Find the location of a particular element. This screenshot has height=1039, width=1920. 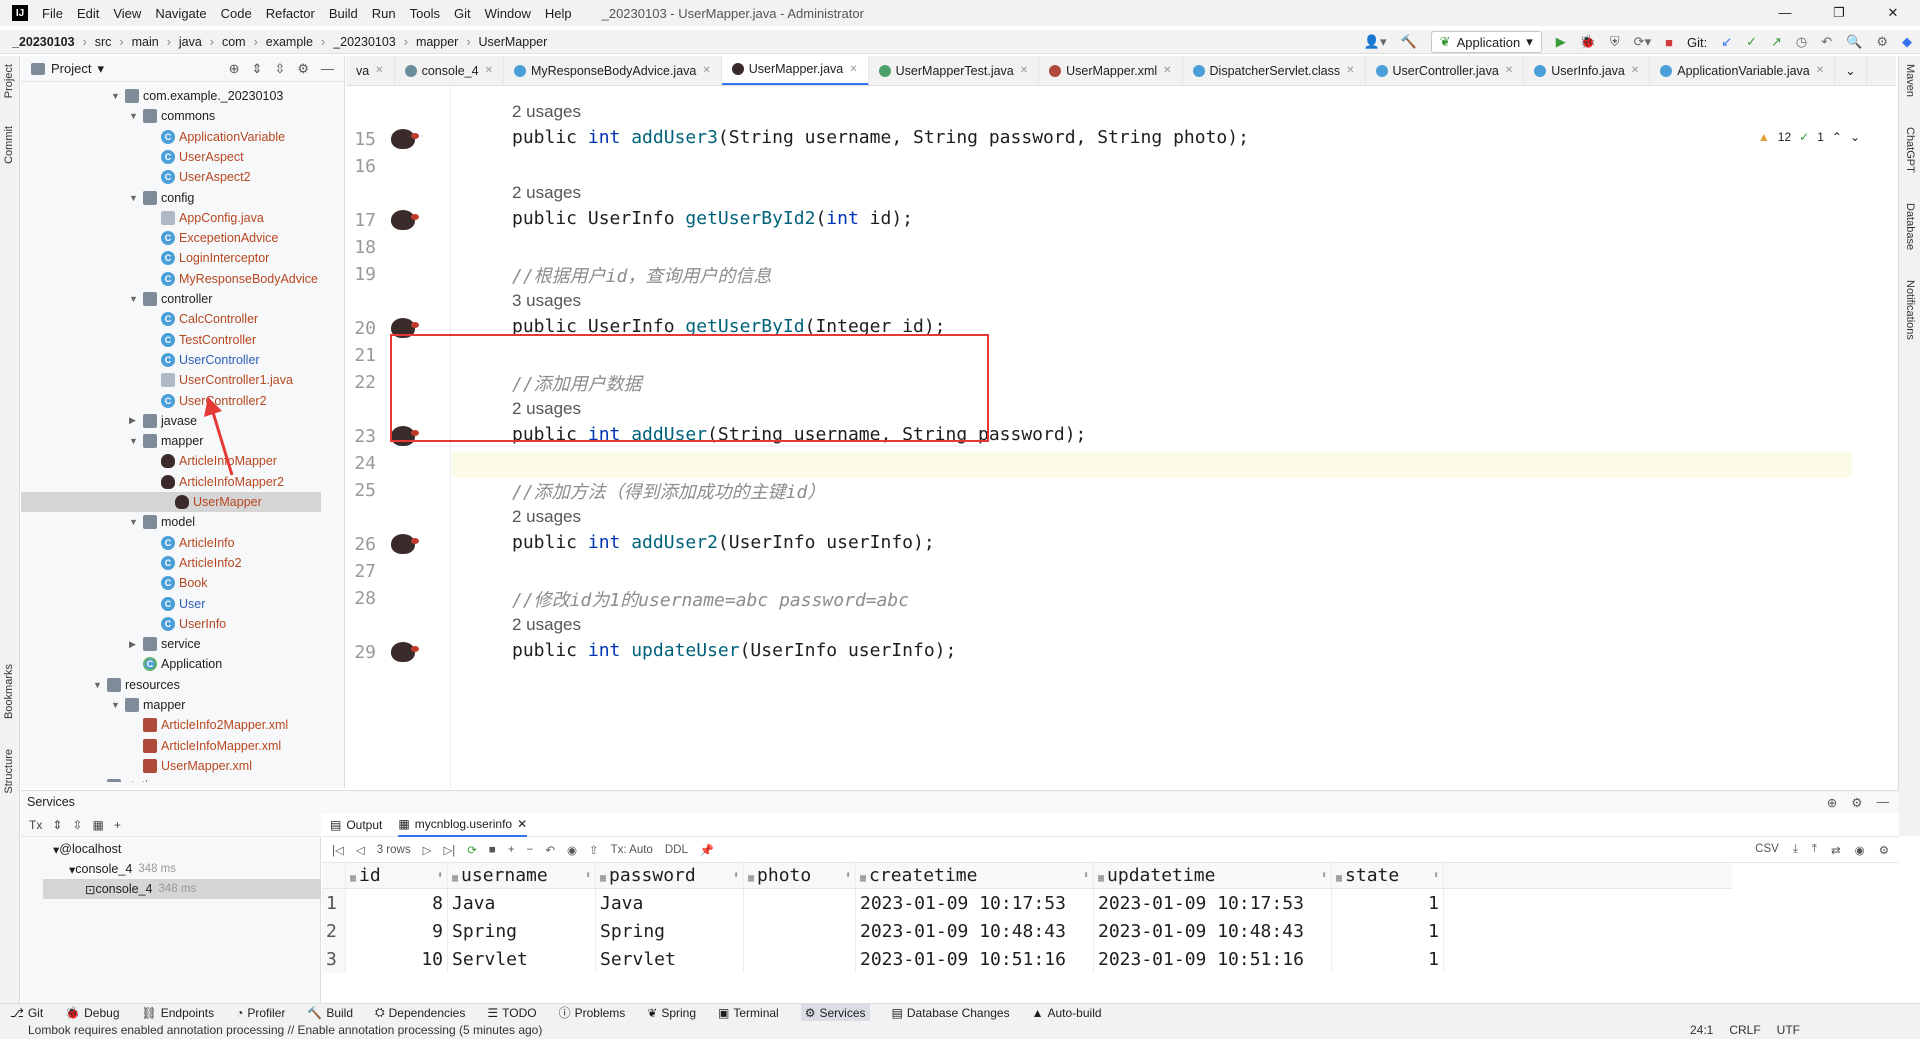

download-icon: ⤓ is located at coordinates (1795, 850).